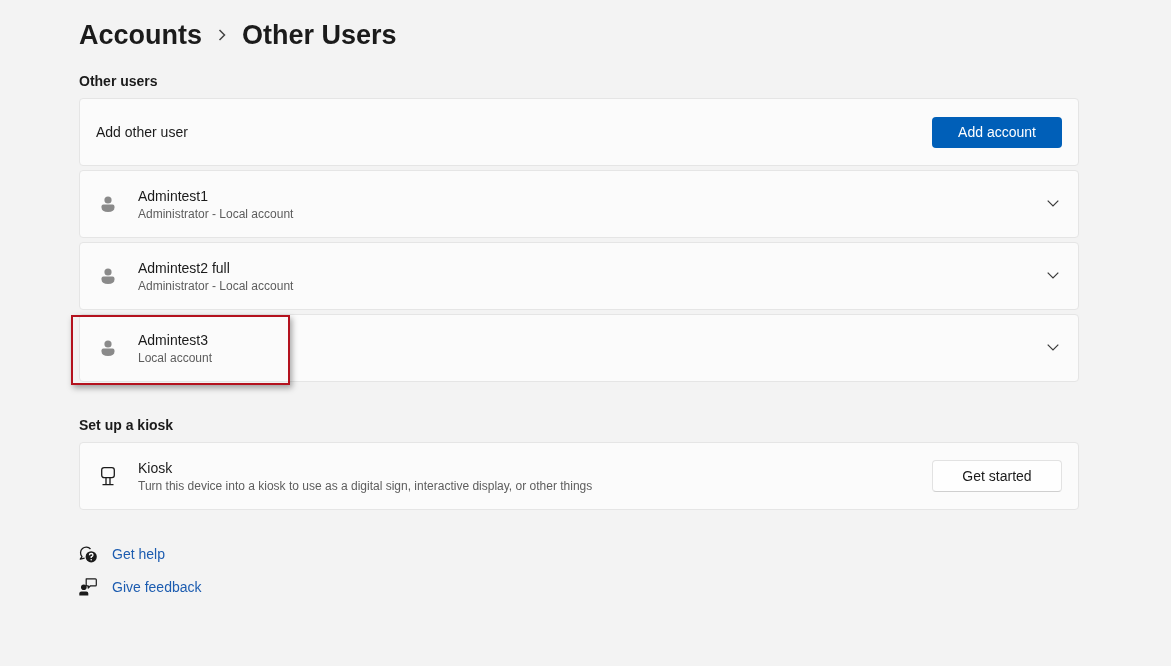 The height and width of the screenshot is (666, 1171). Describe the element at coordinates (88, 587) in the screenshot. I see `feedback-icon` at that location.